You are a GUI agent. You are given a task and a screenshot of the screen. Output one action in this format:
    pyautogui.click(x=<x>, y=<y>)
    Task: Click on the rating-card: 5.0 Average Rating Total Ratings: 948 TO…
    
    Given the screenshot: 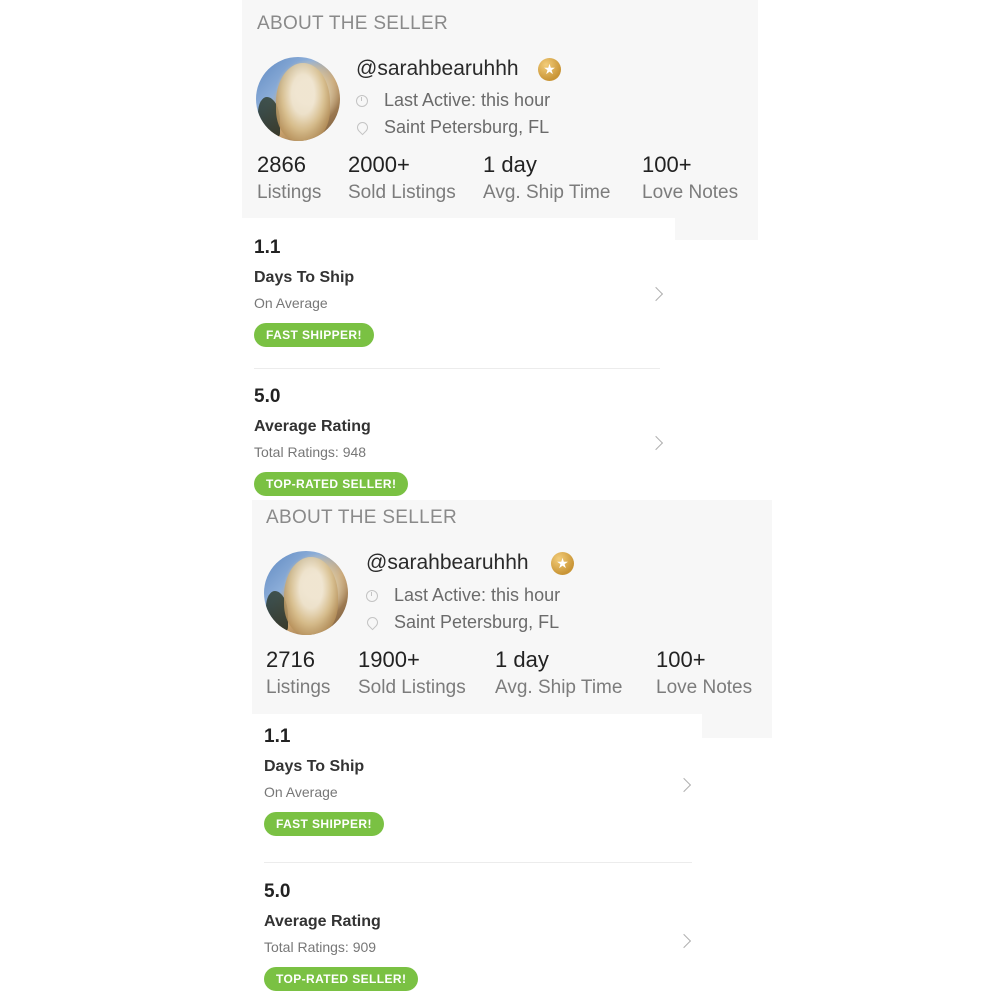 What is the action you would take?
    pyautogui.click(x=331, y=441)
    